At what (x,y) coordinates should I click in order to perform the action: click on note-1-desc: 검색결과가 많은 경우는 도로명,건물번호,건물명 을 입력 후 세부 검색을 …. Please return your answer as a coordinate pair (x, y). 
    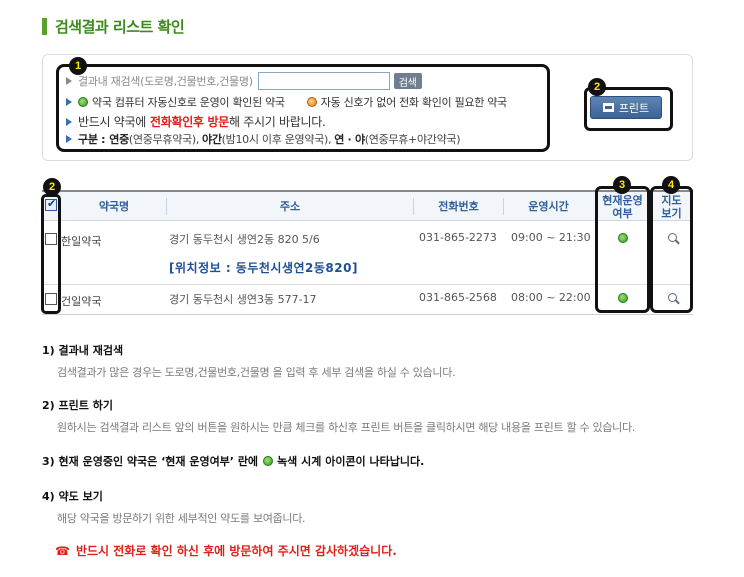
    Looking at the image, I should click on (256, 372).